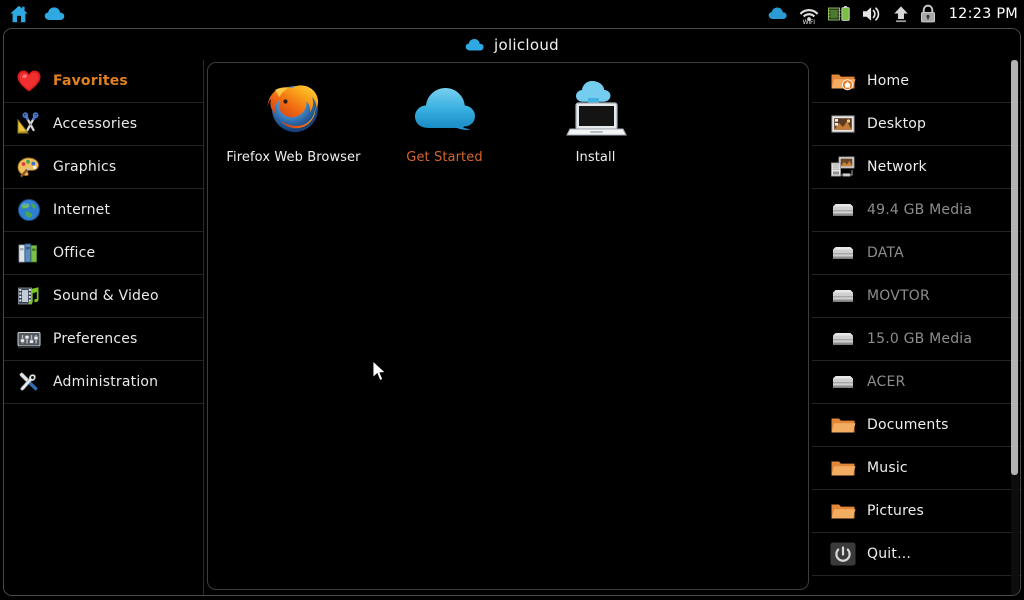  Describe the element at coordinates (294, 109) in the screenshot. I see `firefox-icon` at that location.